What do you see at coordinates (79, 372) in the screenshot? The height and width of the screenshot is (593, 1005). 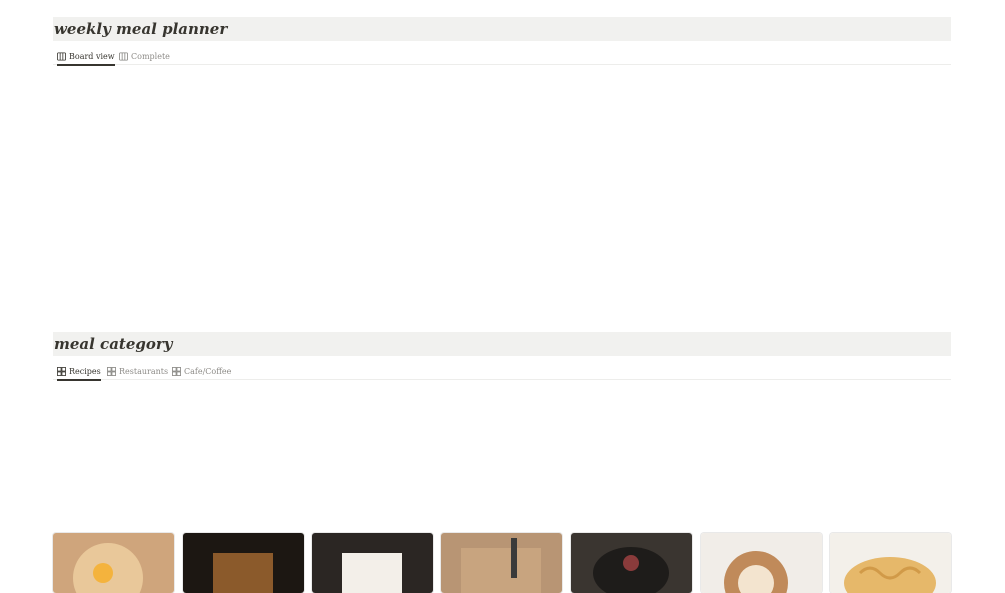 I see `tab-recipes: Recipes` at bounding box center [79, 372].